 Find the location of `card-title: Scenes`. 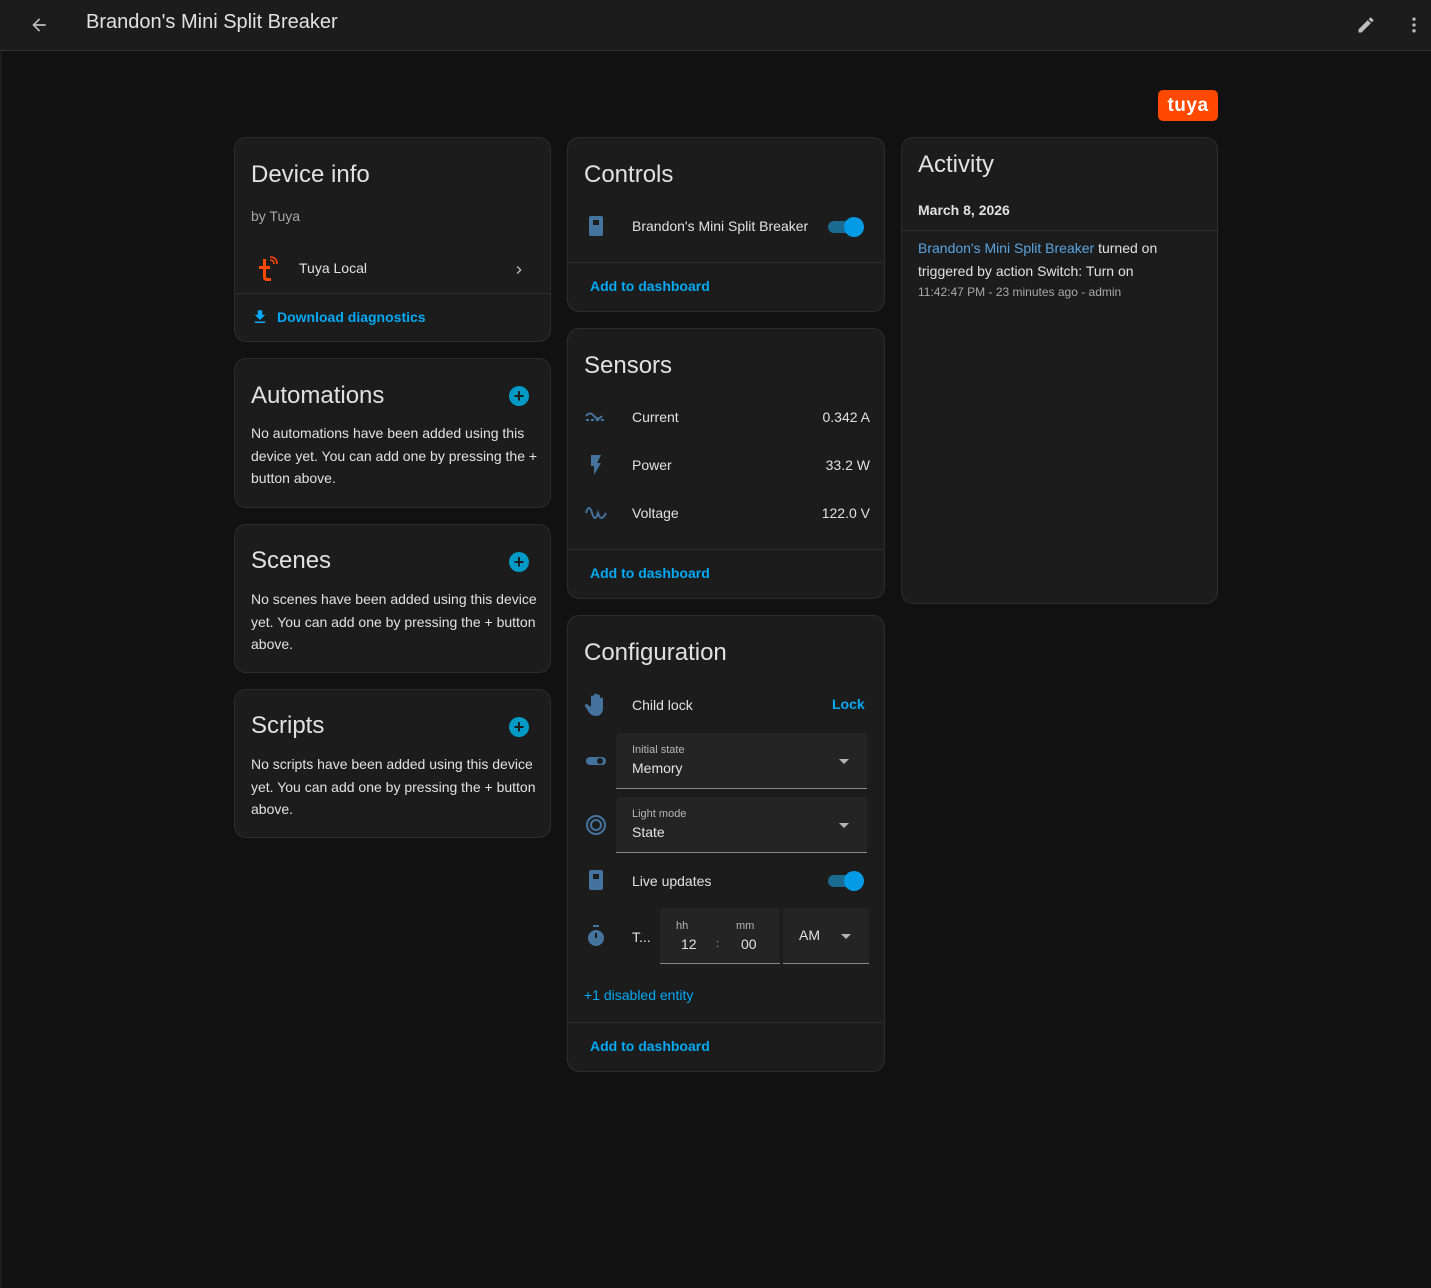

card-title: Scenes is located at coordinates (291, 560).